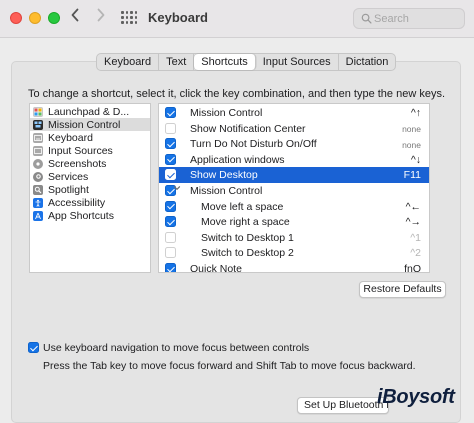  I want to click on category-item-input-sources: Input Sources, so click(90, 150).